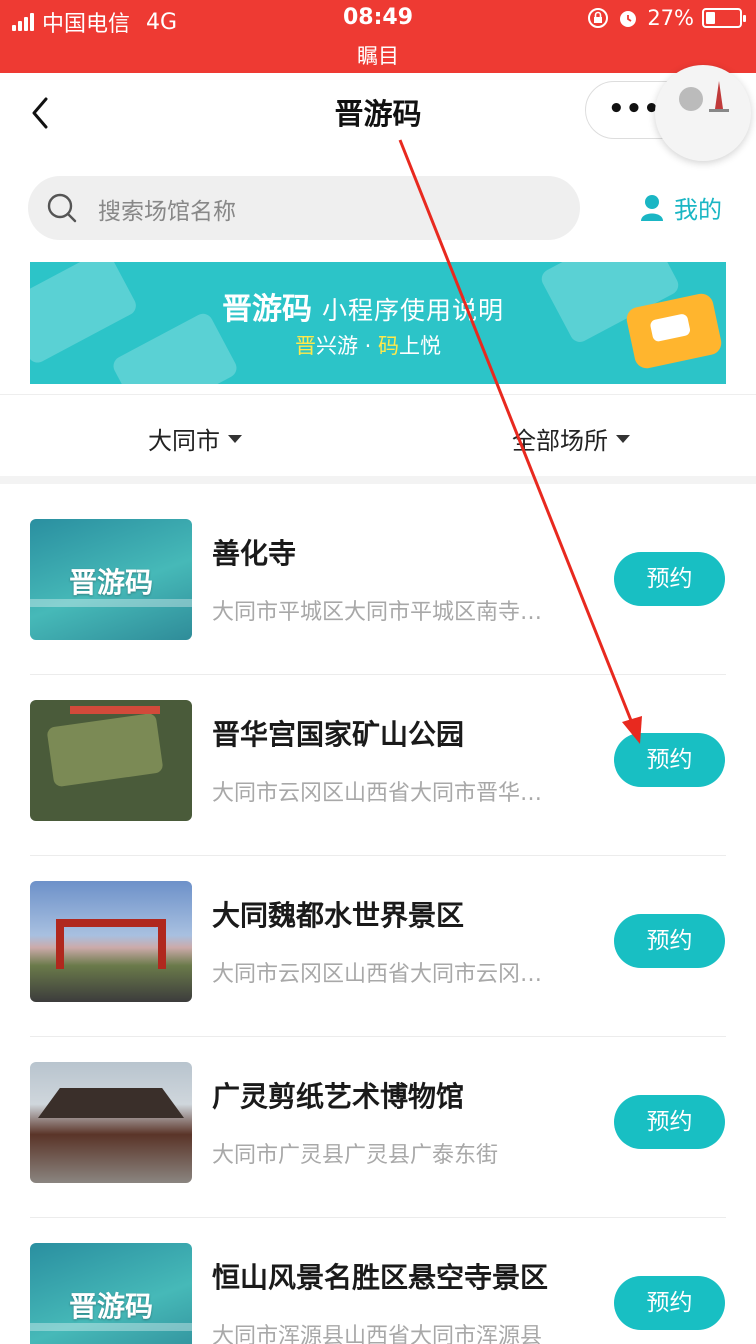  I want to click on filter-bar: 大同市 全部场所, so click(378, 439).